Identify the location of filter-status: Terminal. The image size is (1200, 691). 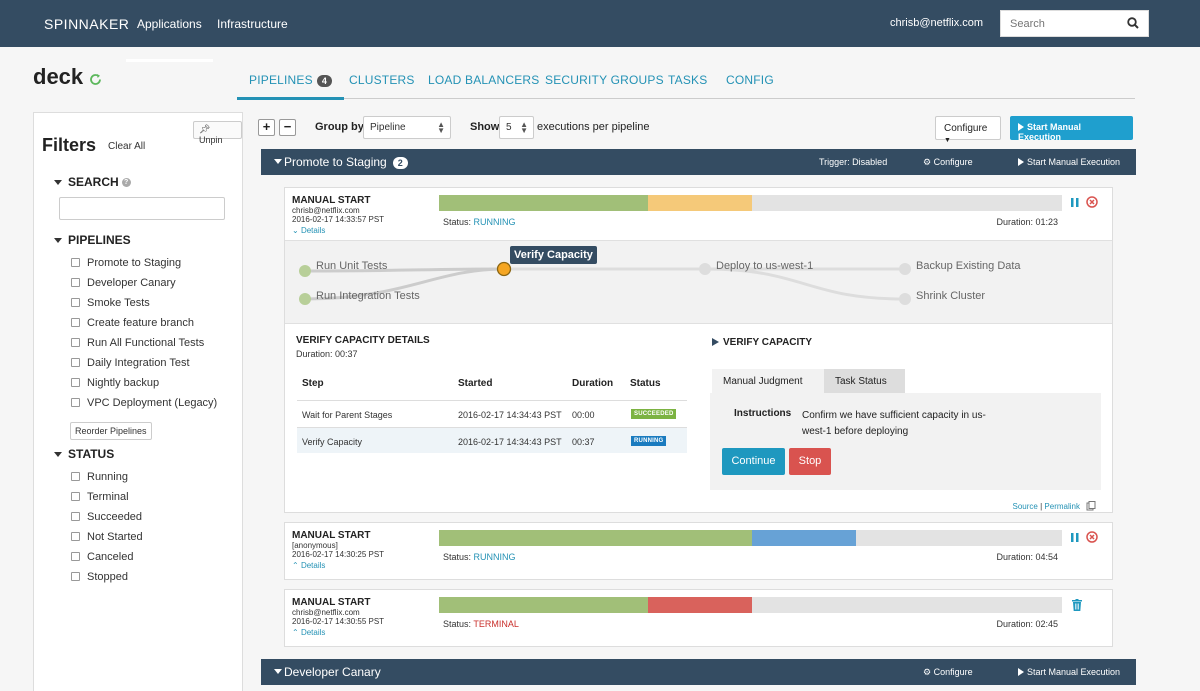
(100, 497).